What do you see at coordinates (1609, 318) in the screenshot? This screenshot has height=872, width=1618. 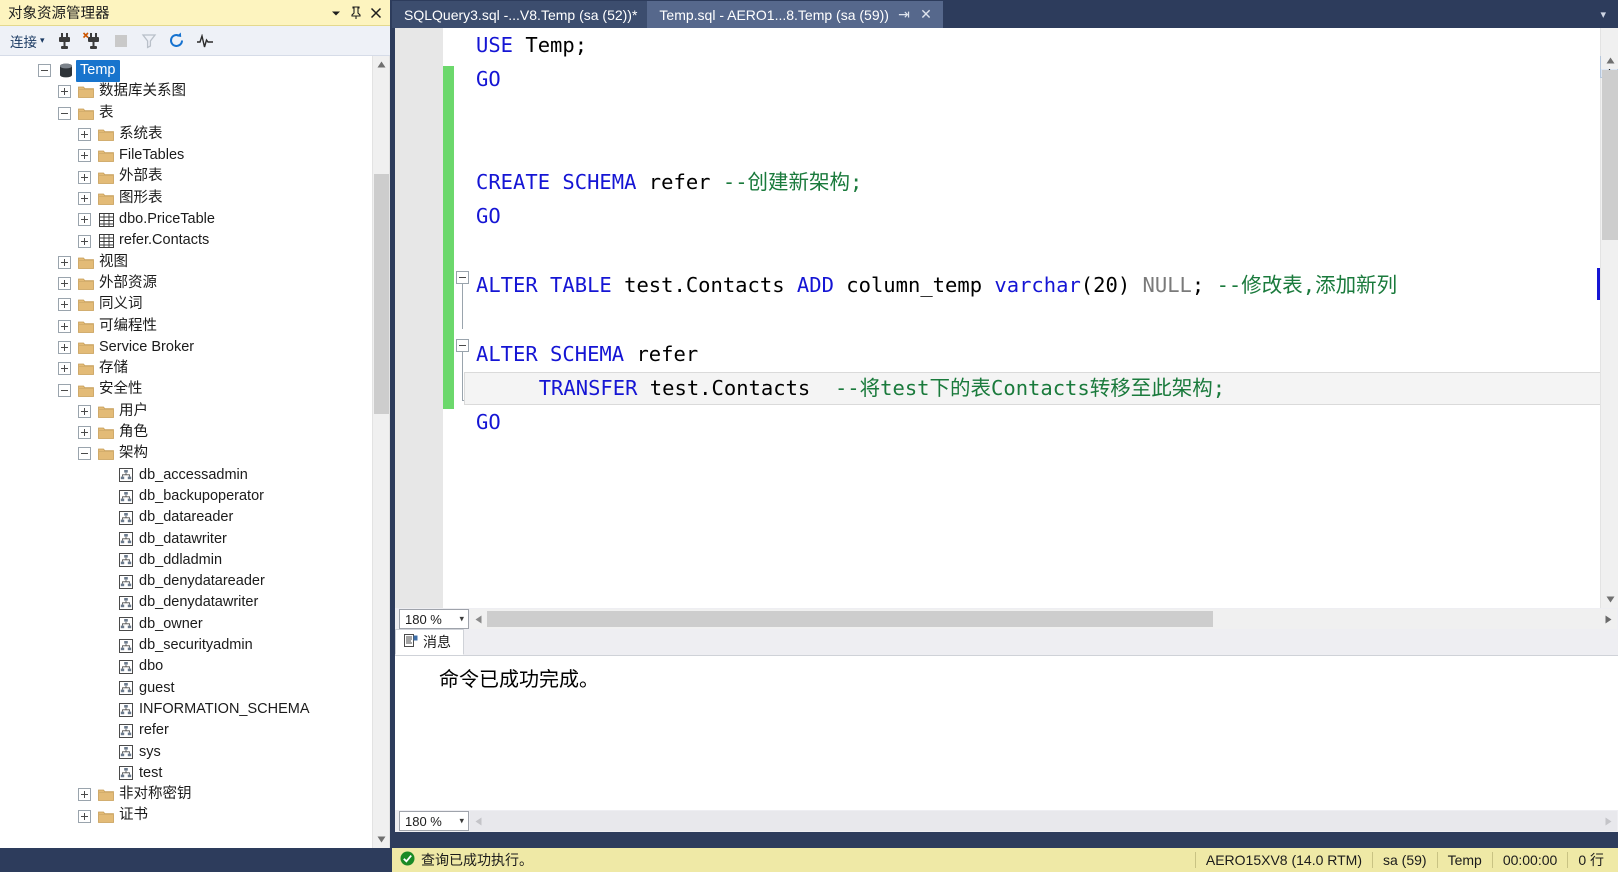 I see `editor-vertical-scrollbar` at bounding box center [1609, 318].